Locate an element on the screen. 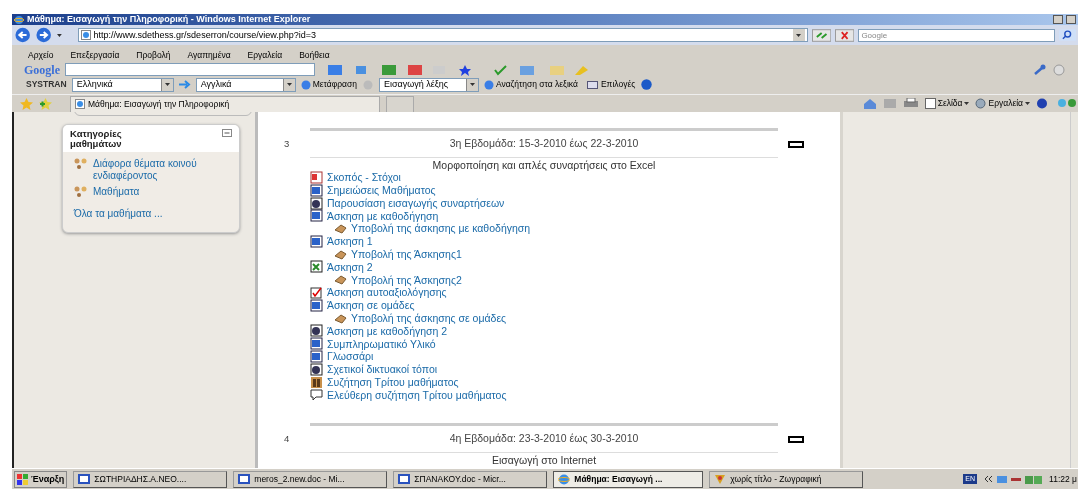 The image size is (1078, 489). url-field: http://www.sdethess.gr/sdeserron/course/view.php?id=3 is located at coordinates (442, 35).